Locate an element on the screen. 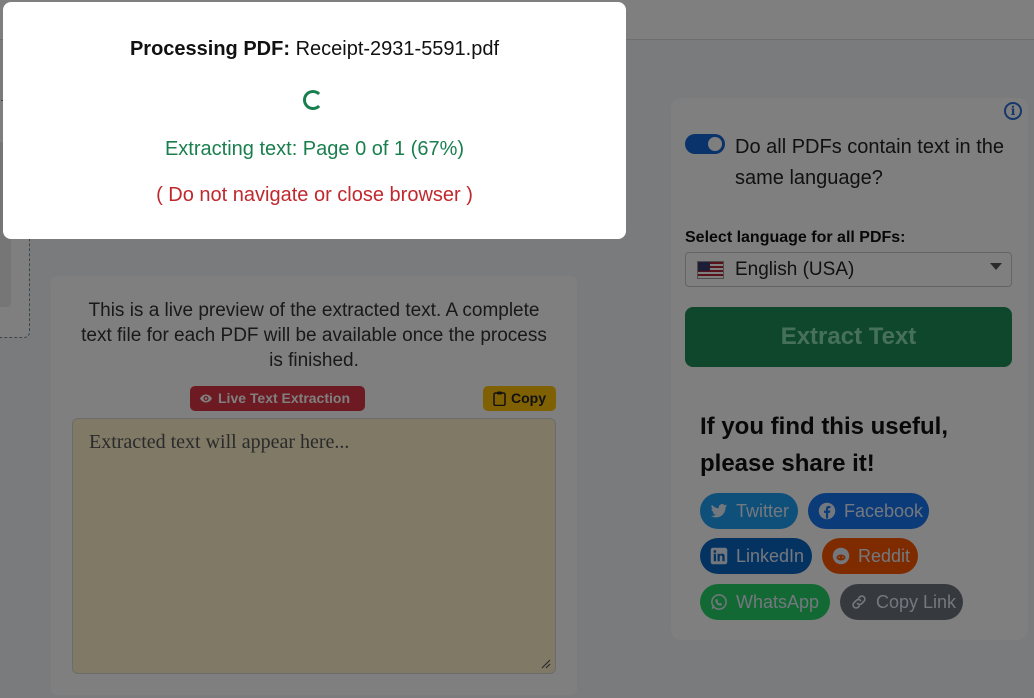 This screenshot has width=1034, height=698. modal-title: Processing PDF: Receipt-2931-5591.pdf is located at coordinates (314, 49).